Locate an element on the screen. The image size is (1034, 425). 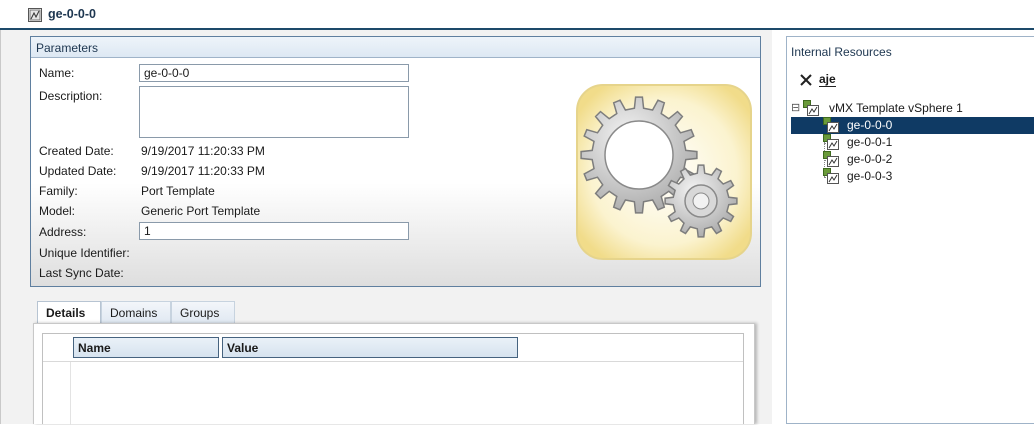
internal-resources-title: Internal Resources is located at coordinates (841, 52).